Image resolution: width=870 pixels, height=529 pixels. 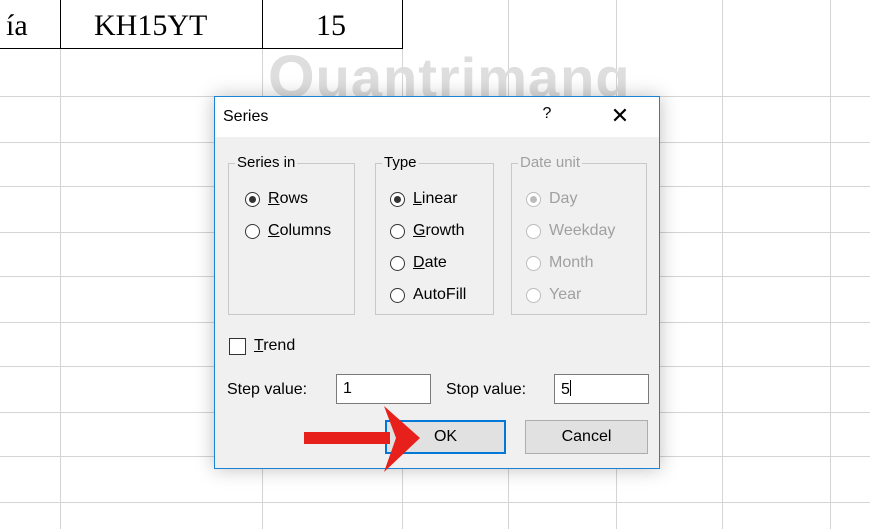 What do you see at coordinates (17, 26) in the screenshot?
I see `cell-a1: ía` at bounding box center [17, 26].